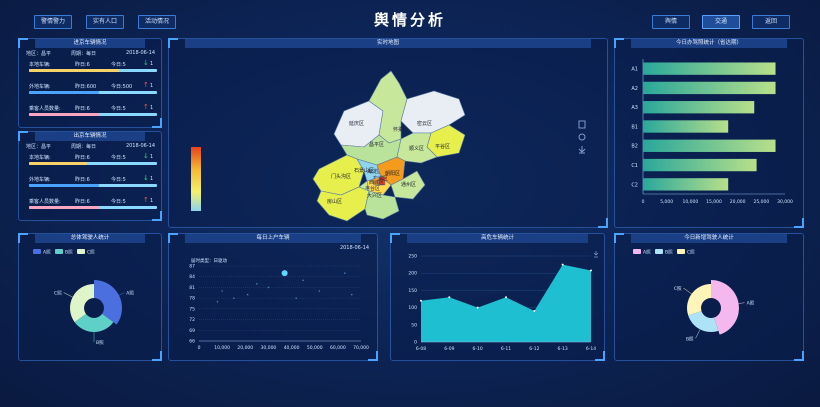 The width and height of the screenshot is (820, 407). Describe the element at coordinates (374, 195) in the screenshot. I see `district-label: 大兴区` at that location.